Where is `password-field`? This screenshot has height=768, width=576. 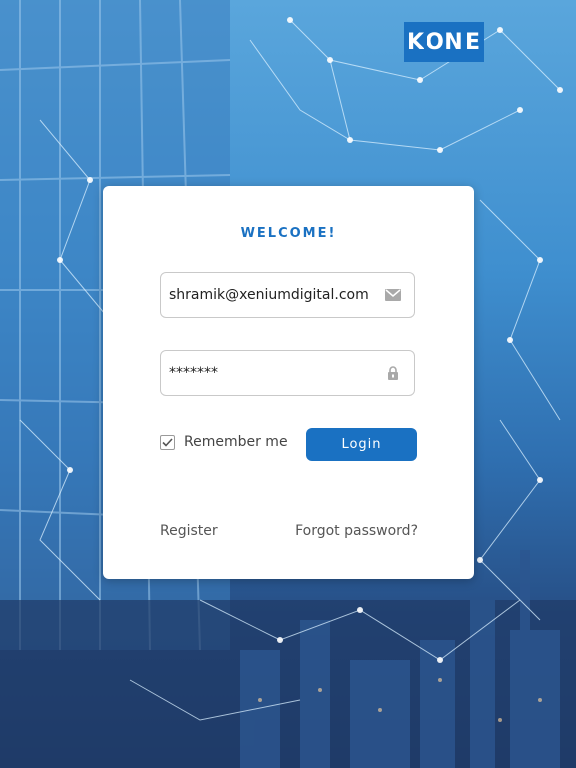 password-field is located at coordinates (287, 373).